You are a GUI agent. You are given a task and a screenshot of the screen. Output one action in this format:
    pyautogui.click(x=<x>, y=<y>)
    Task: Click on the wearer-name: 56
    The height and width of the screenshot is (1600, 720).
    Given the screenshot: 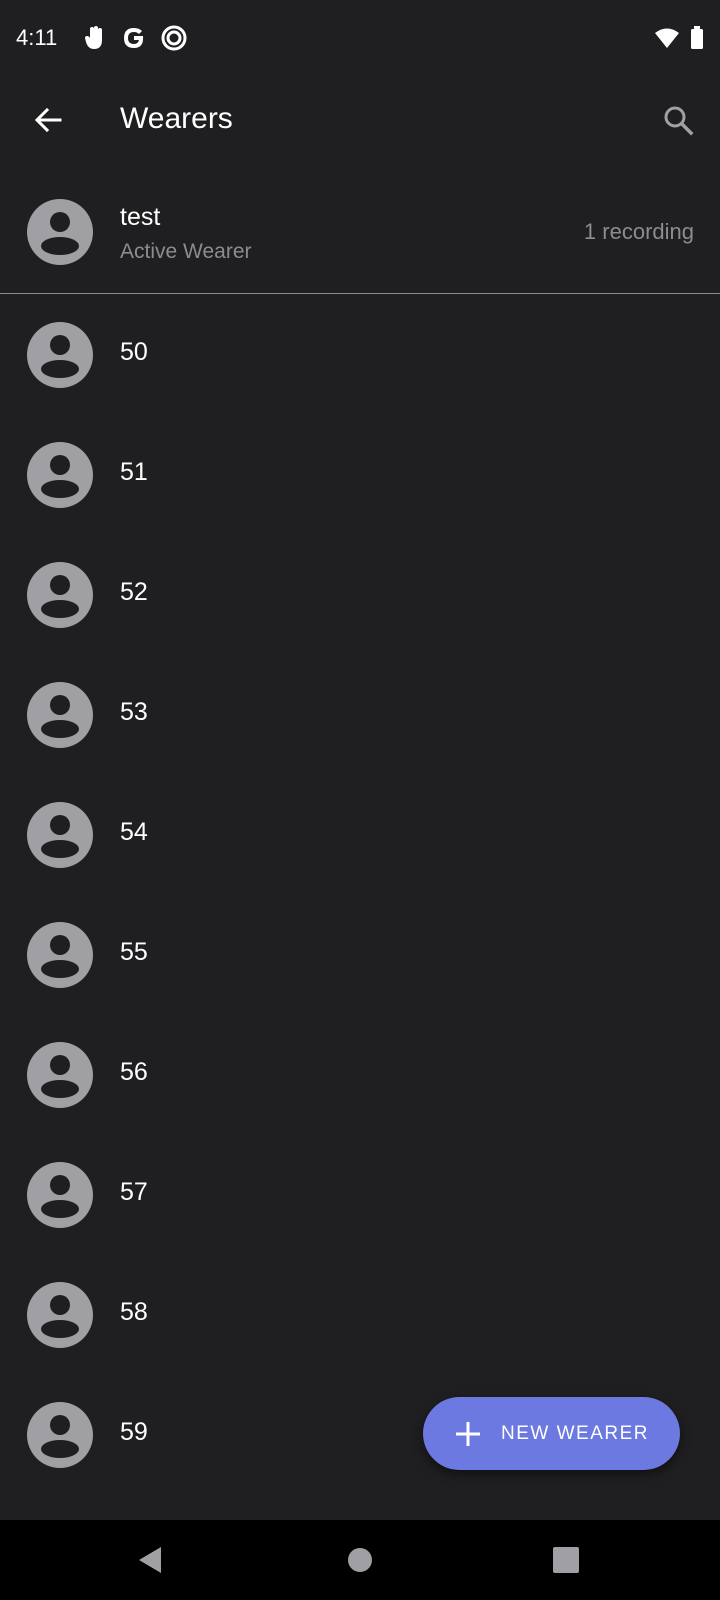 What is the action you would take?
    pyautogui.click(x=134, y=1072)
    